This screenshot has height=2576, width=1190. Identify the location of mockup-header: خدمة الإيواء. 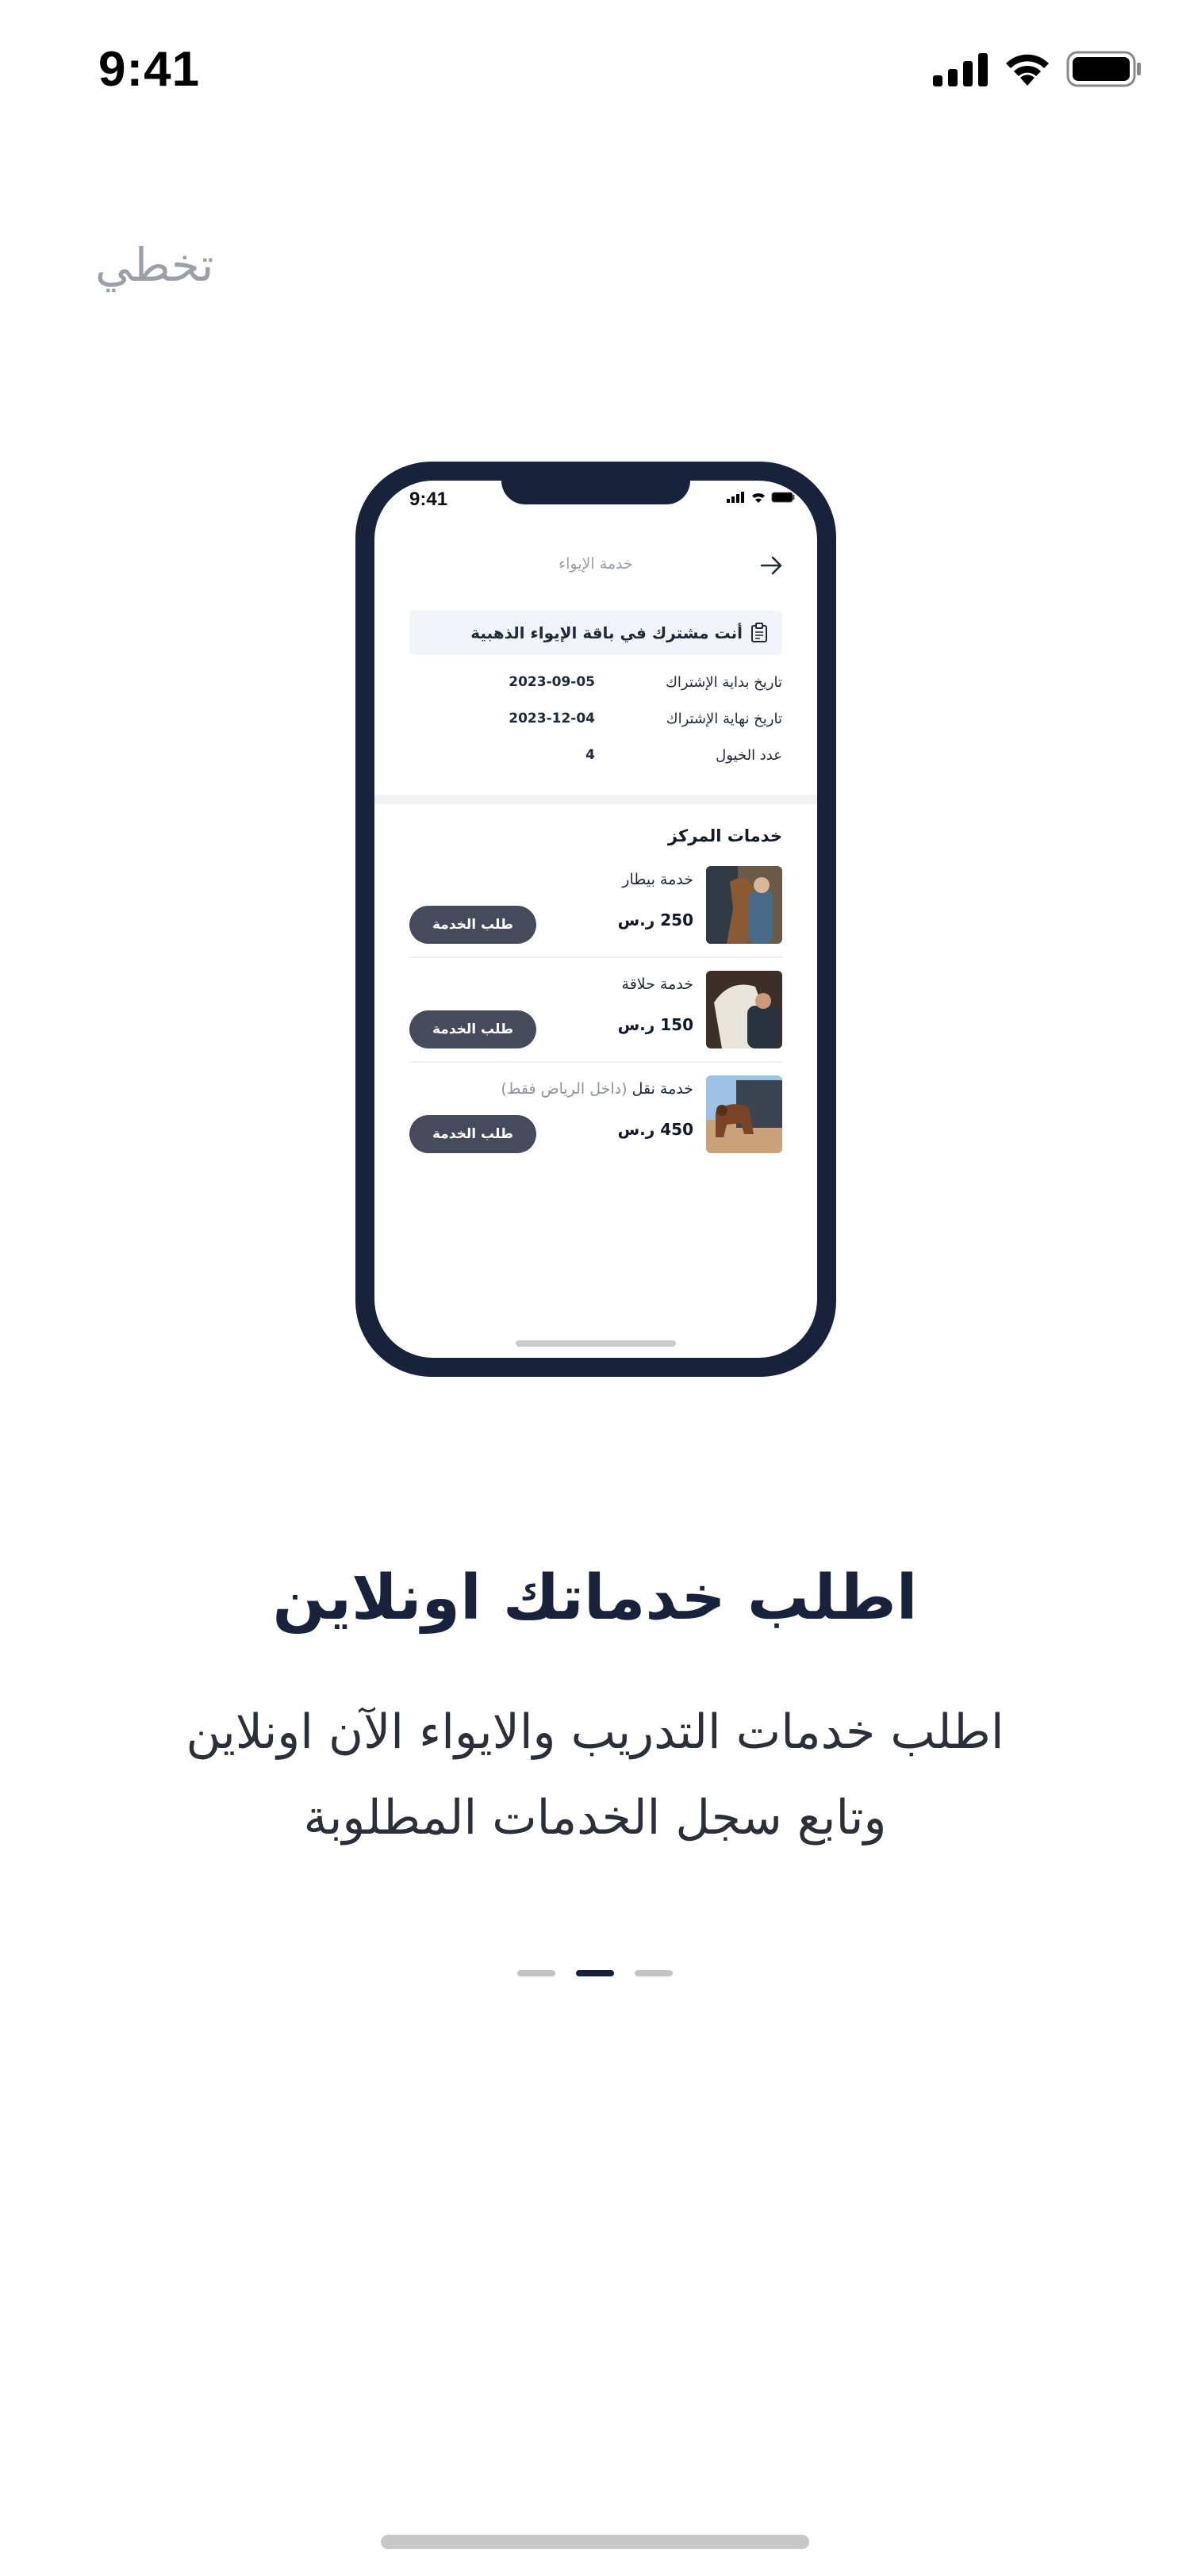
(595, 566).